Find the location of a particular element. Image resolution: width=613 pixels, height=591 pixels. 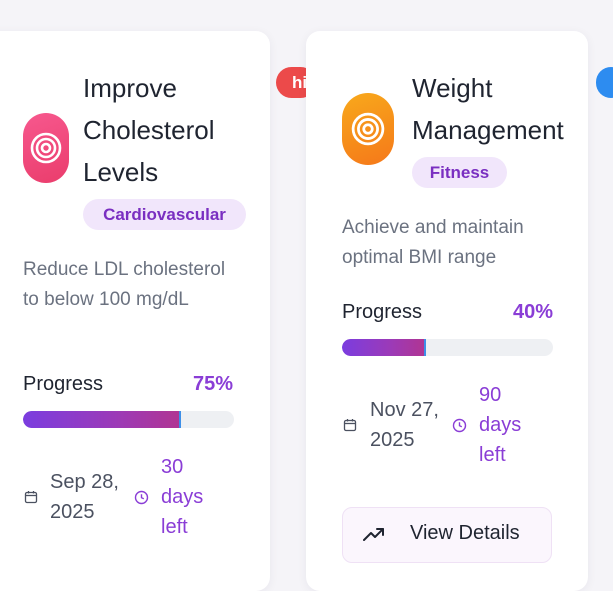

category-tag: Fitness is located at coordinates (459, 172).